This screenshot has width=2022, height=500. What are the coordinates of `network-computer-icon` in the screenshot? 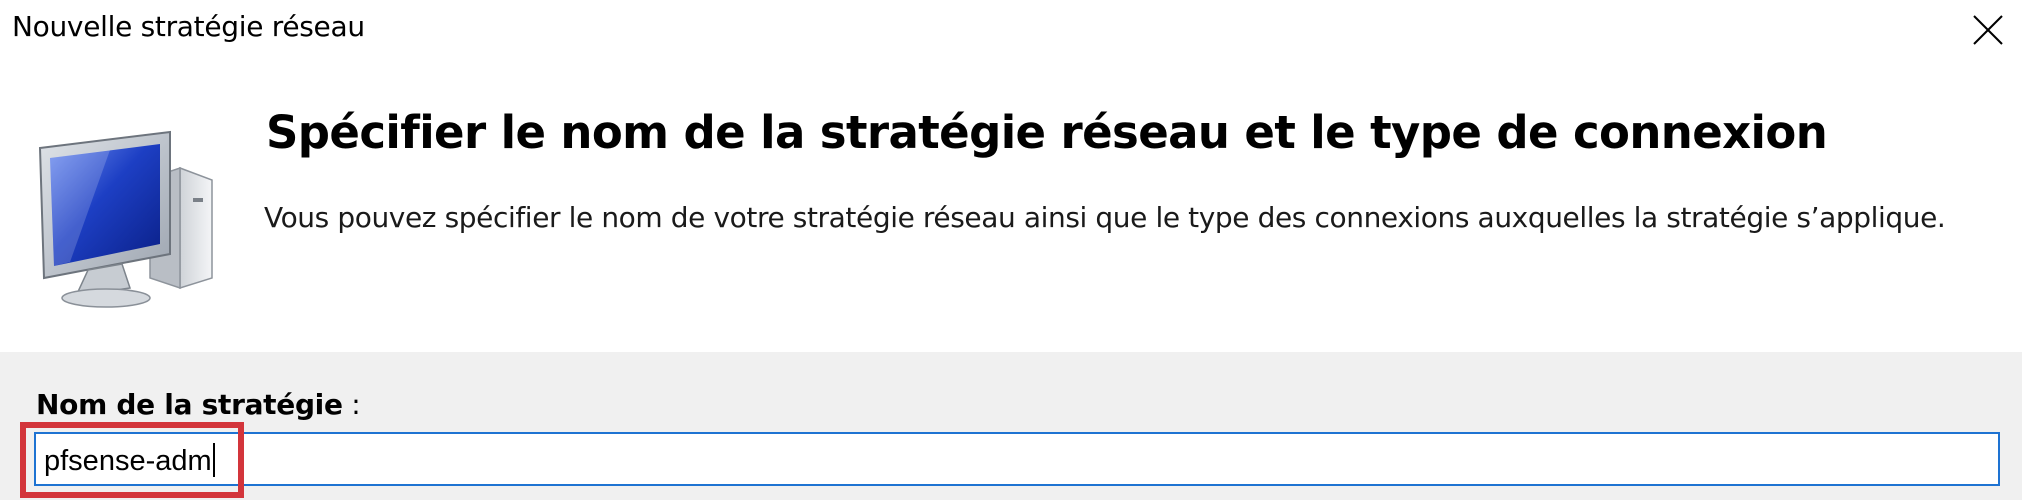 It's located at (125, 219).